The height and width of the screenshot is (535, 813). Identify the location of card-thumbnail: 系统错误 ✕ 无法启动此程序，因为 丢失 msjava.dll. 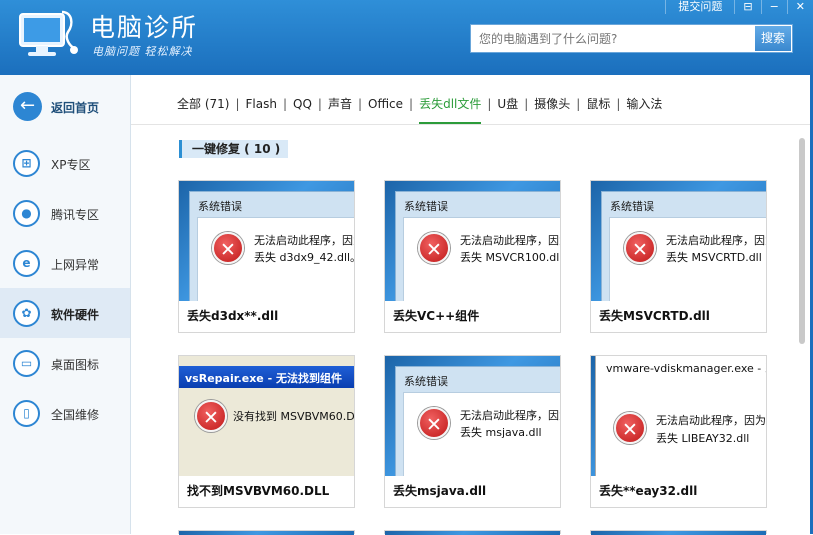
(472, 416).